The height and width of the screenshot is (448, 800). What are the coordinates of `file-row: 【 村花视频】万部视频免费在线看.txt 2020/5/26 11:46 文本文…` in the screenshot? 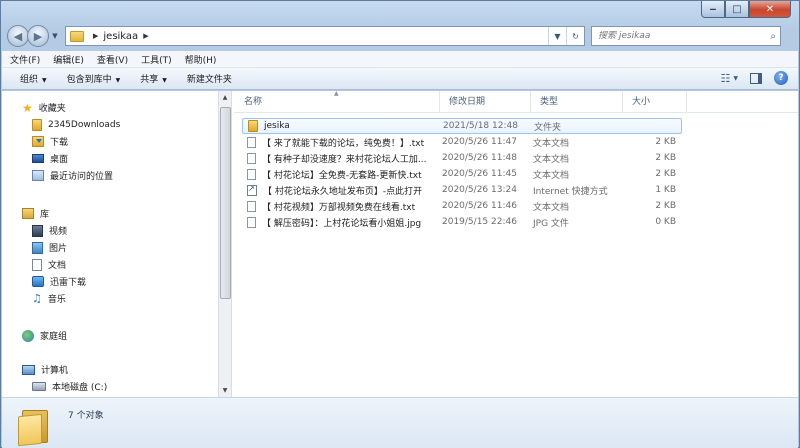 It's located at (462, 206).